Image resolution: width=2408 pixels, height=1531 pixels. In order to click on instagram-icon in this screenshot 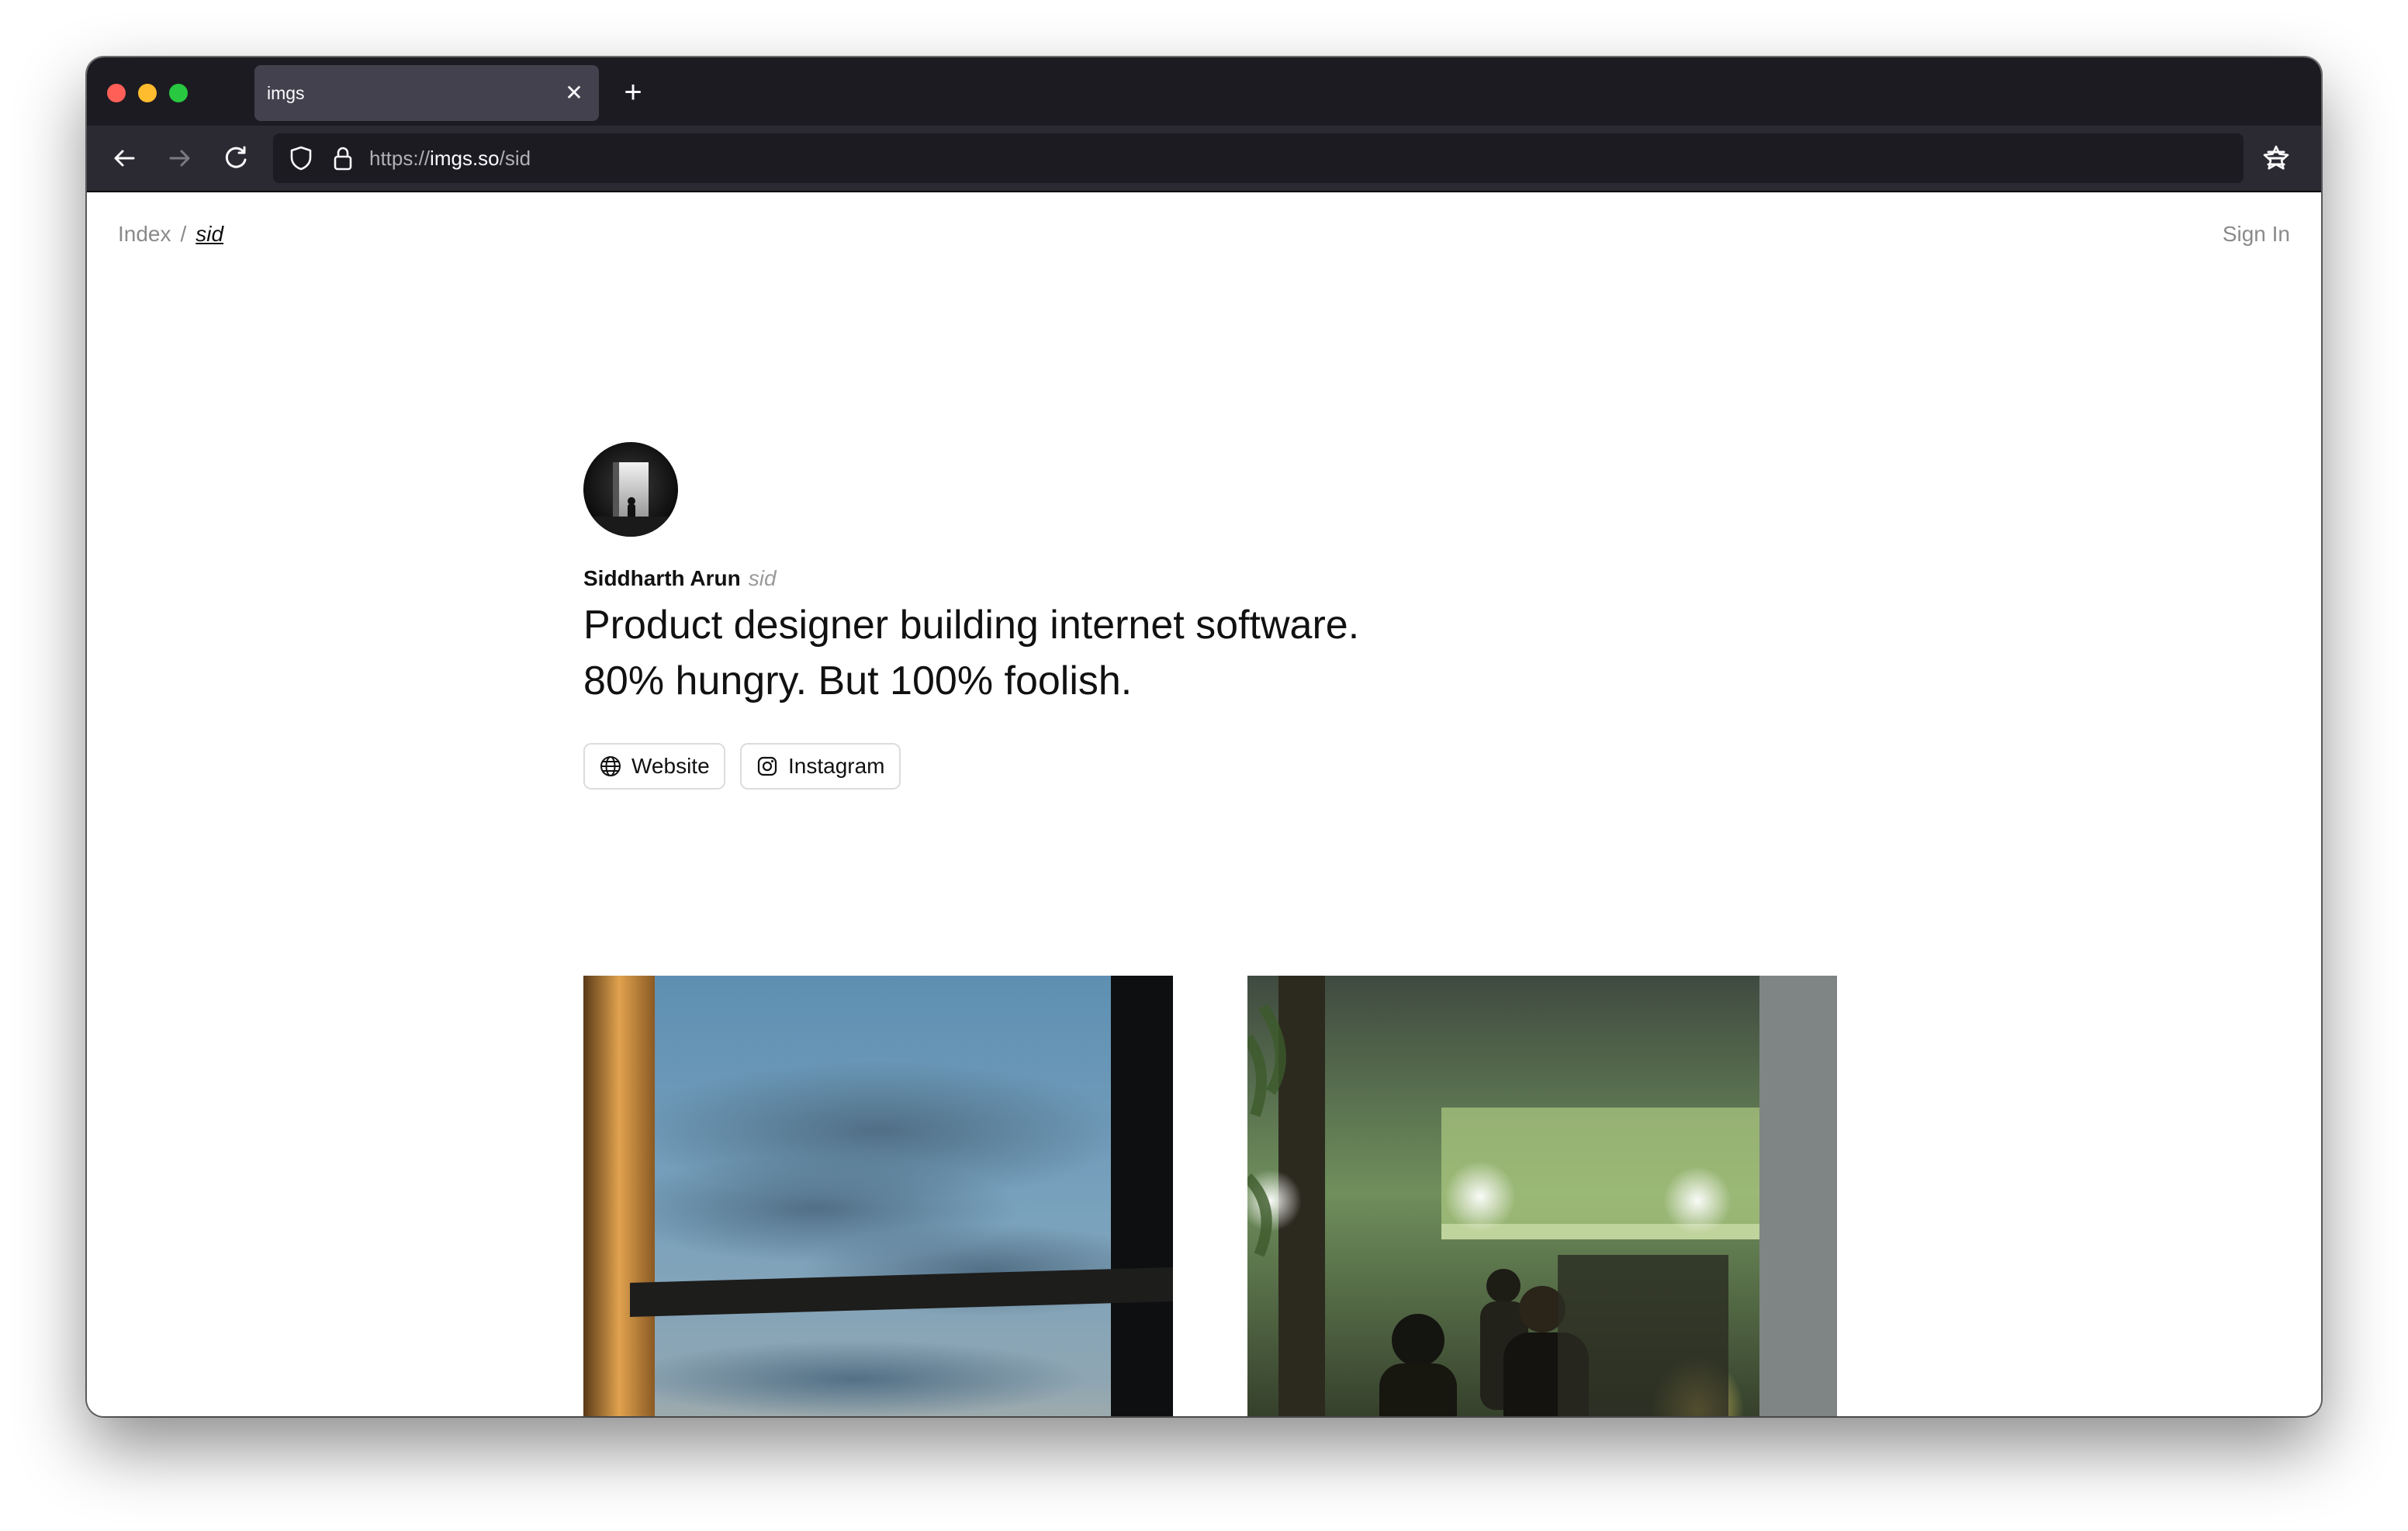, I will do `click(767, 766)`.